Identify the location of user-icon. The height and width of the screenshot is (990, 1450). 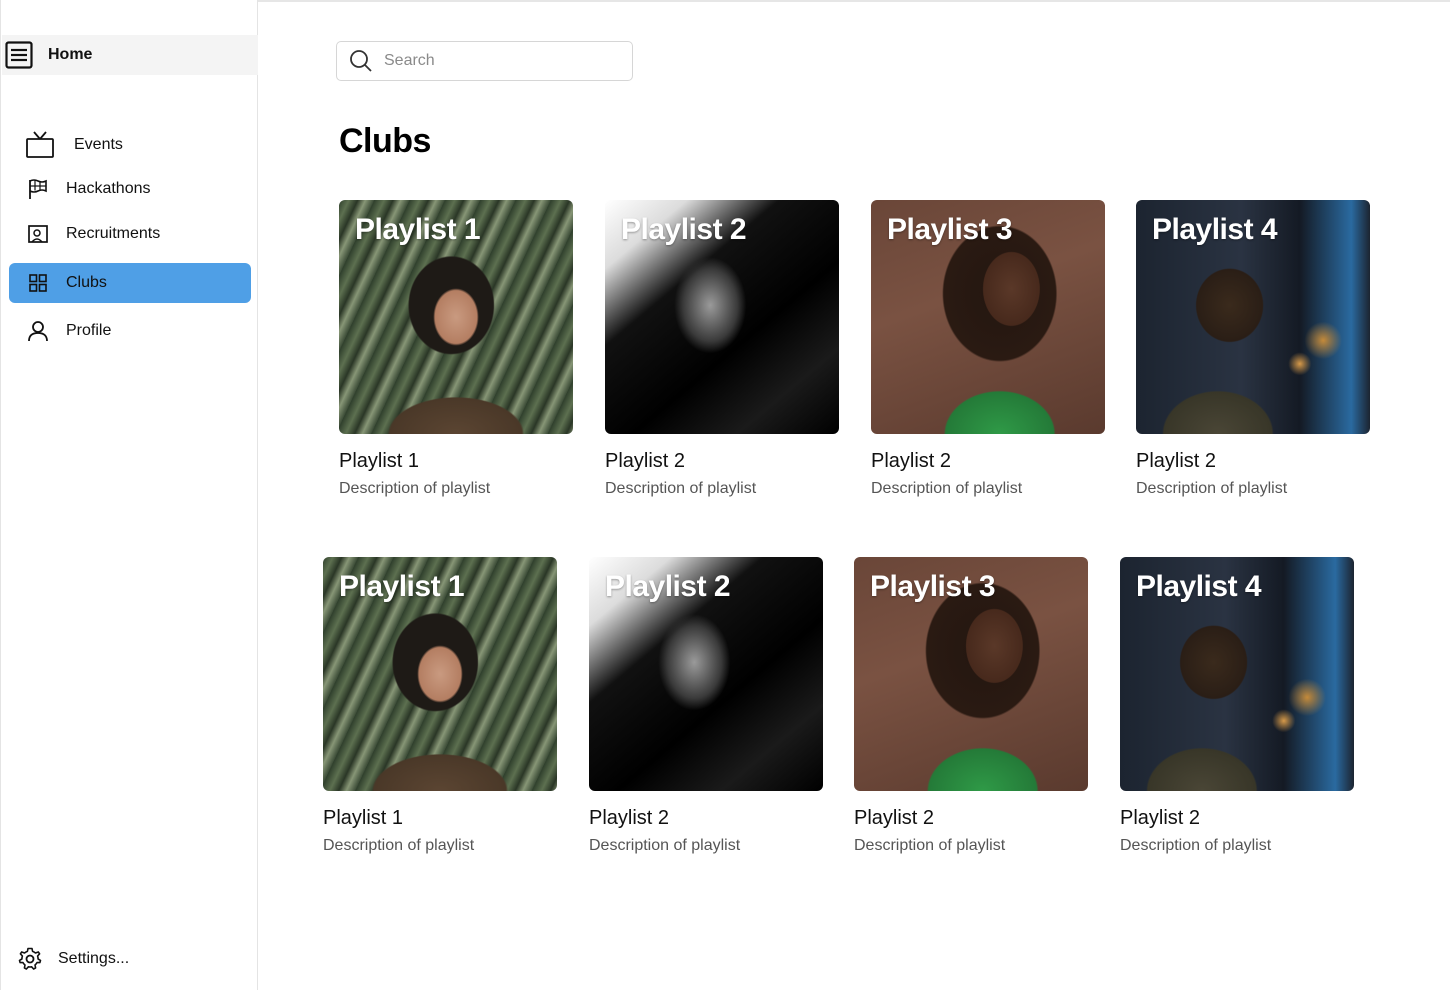
(38, 331).